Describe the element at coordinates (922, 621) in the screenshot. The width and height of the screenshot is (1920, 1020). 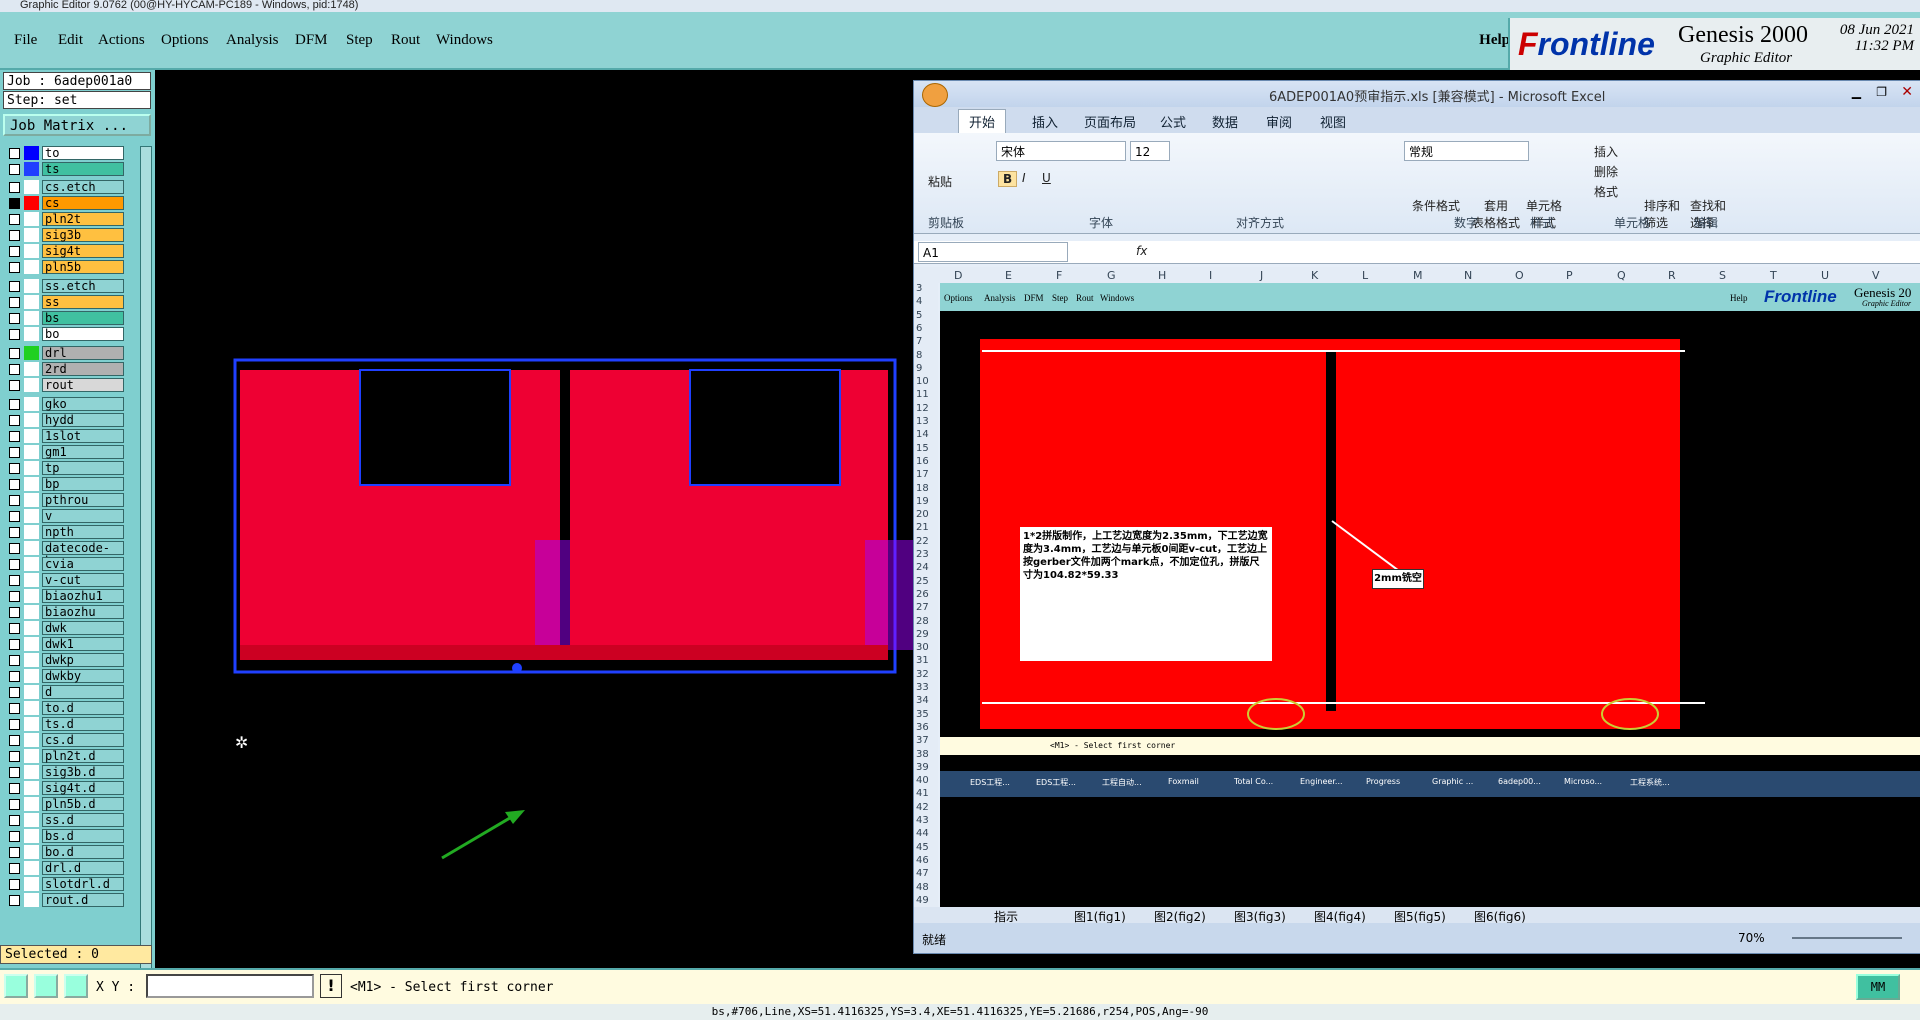
I see `row-header: 28` at that location.